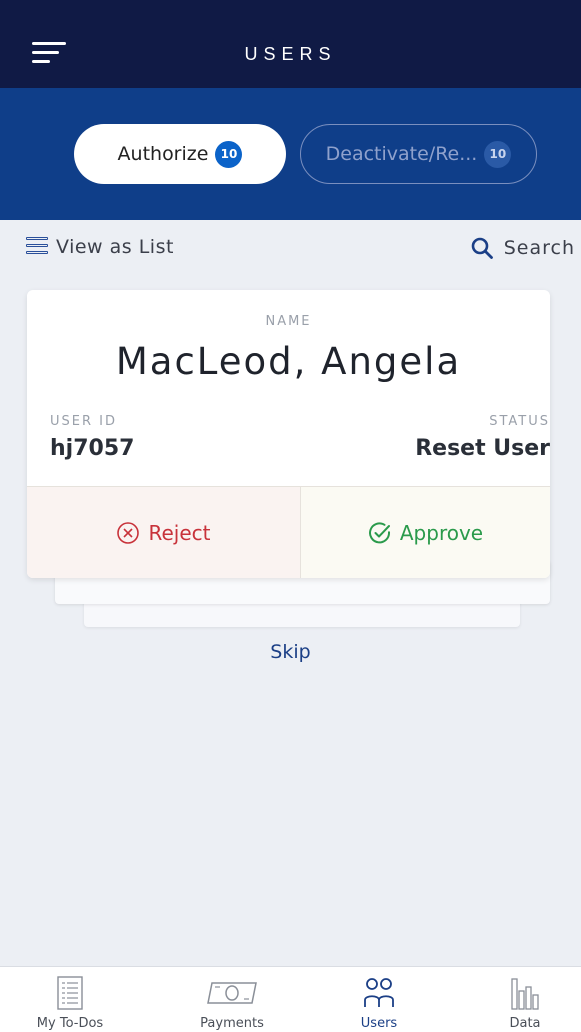  I want to click on app-header: USERS, so click(290, 44).